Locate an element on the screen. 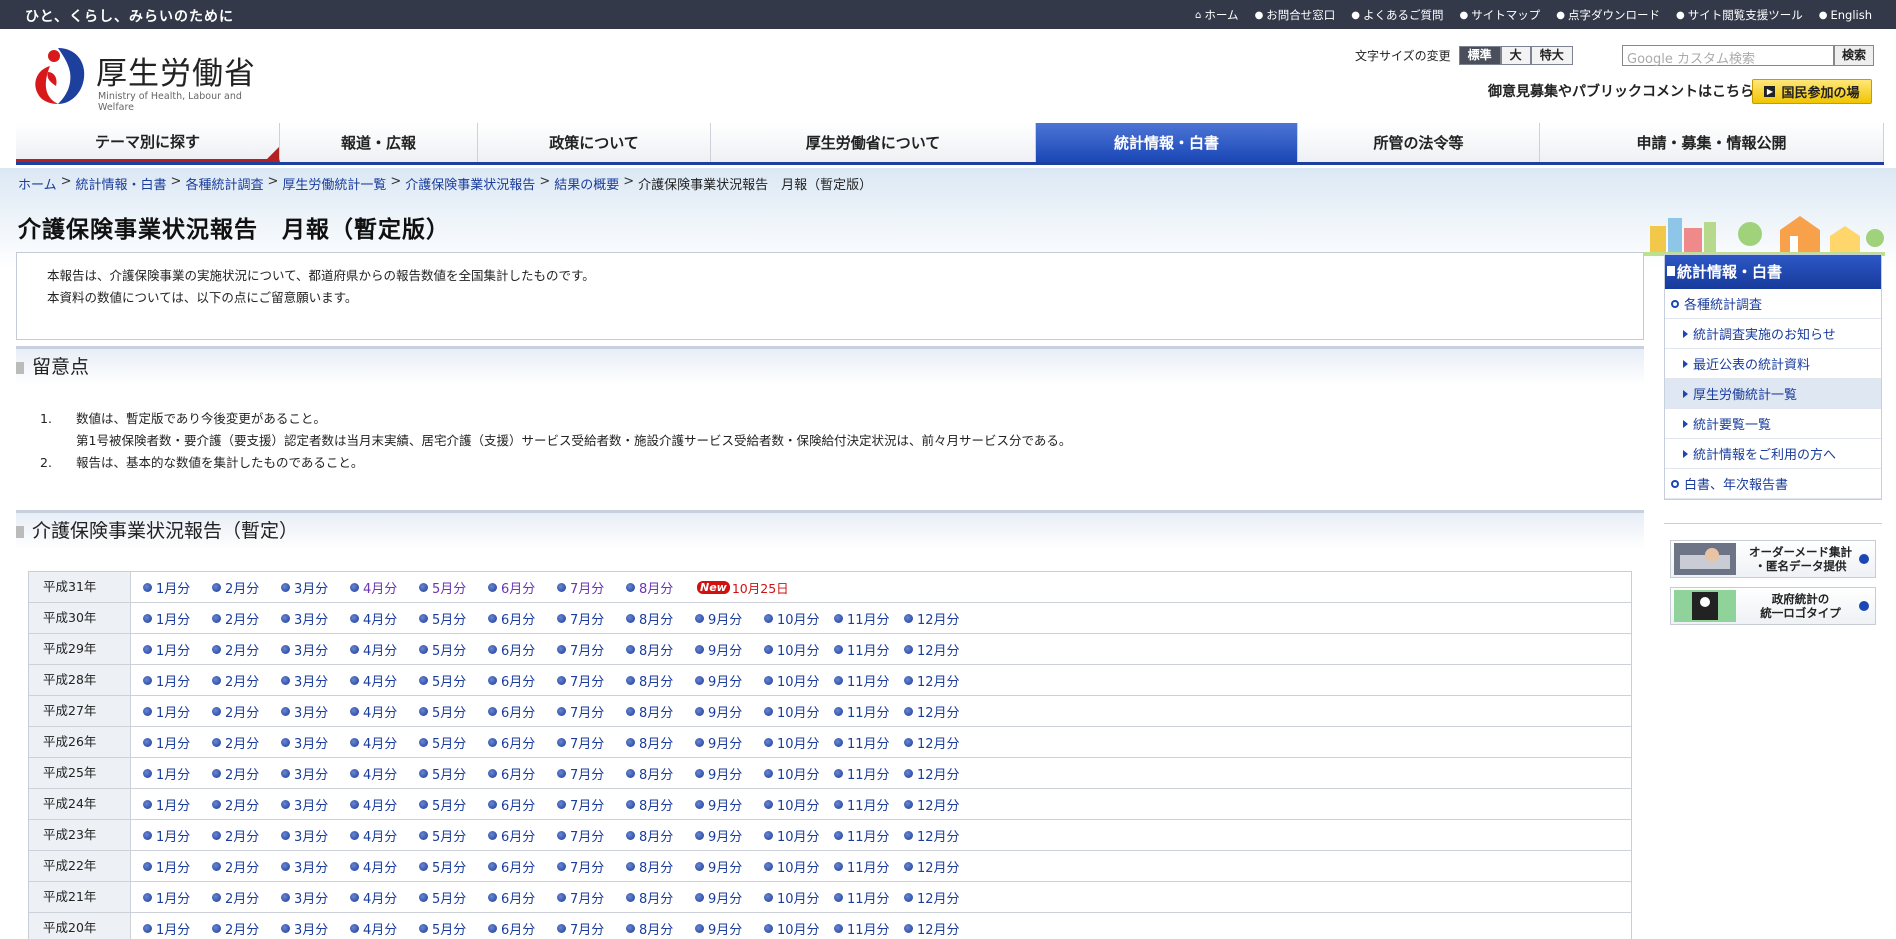 The width and height of the screenshot is (1896, 939). breadcrumb-care-report: 介護保険事業状況報告 is located at coordinates (470, 183).